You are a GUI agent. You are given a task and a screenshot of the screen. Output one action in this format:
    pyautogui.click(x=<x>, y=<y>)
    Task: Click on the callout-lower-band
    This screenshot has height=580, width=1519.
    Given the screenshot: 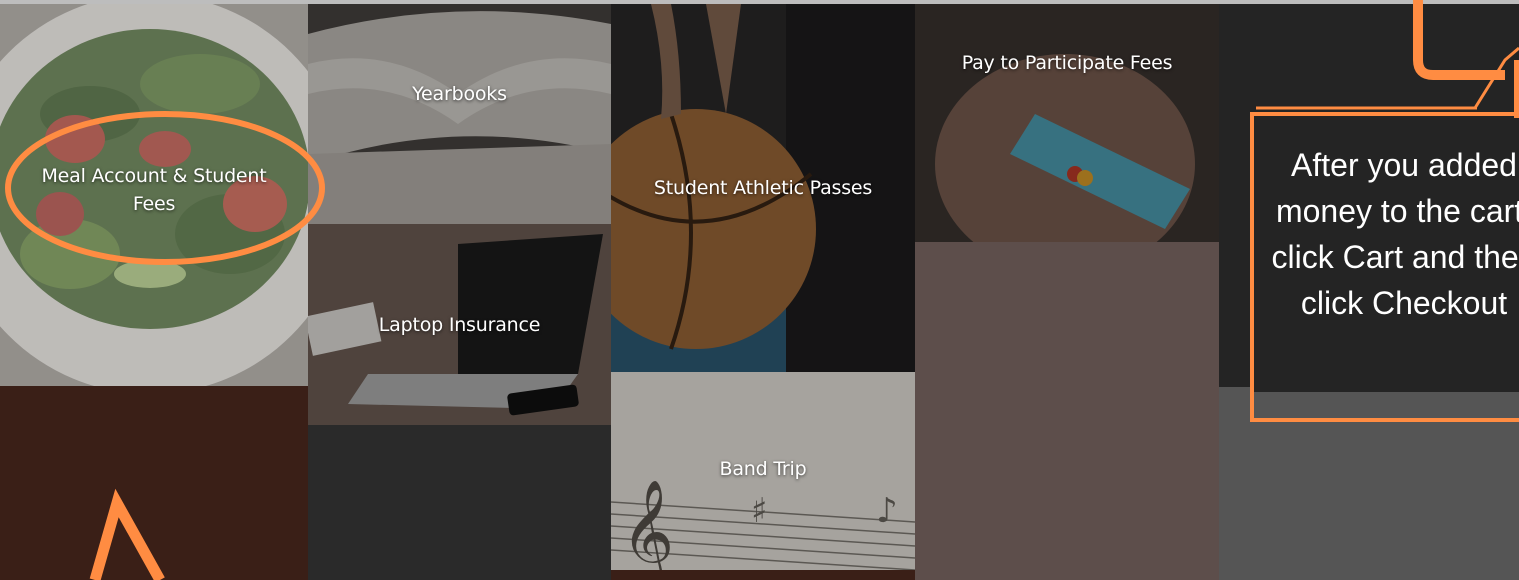 What is the action you would take?
    pyautogui.click(x=1386, y=405)
    